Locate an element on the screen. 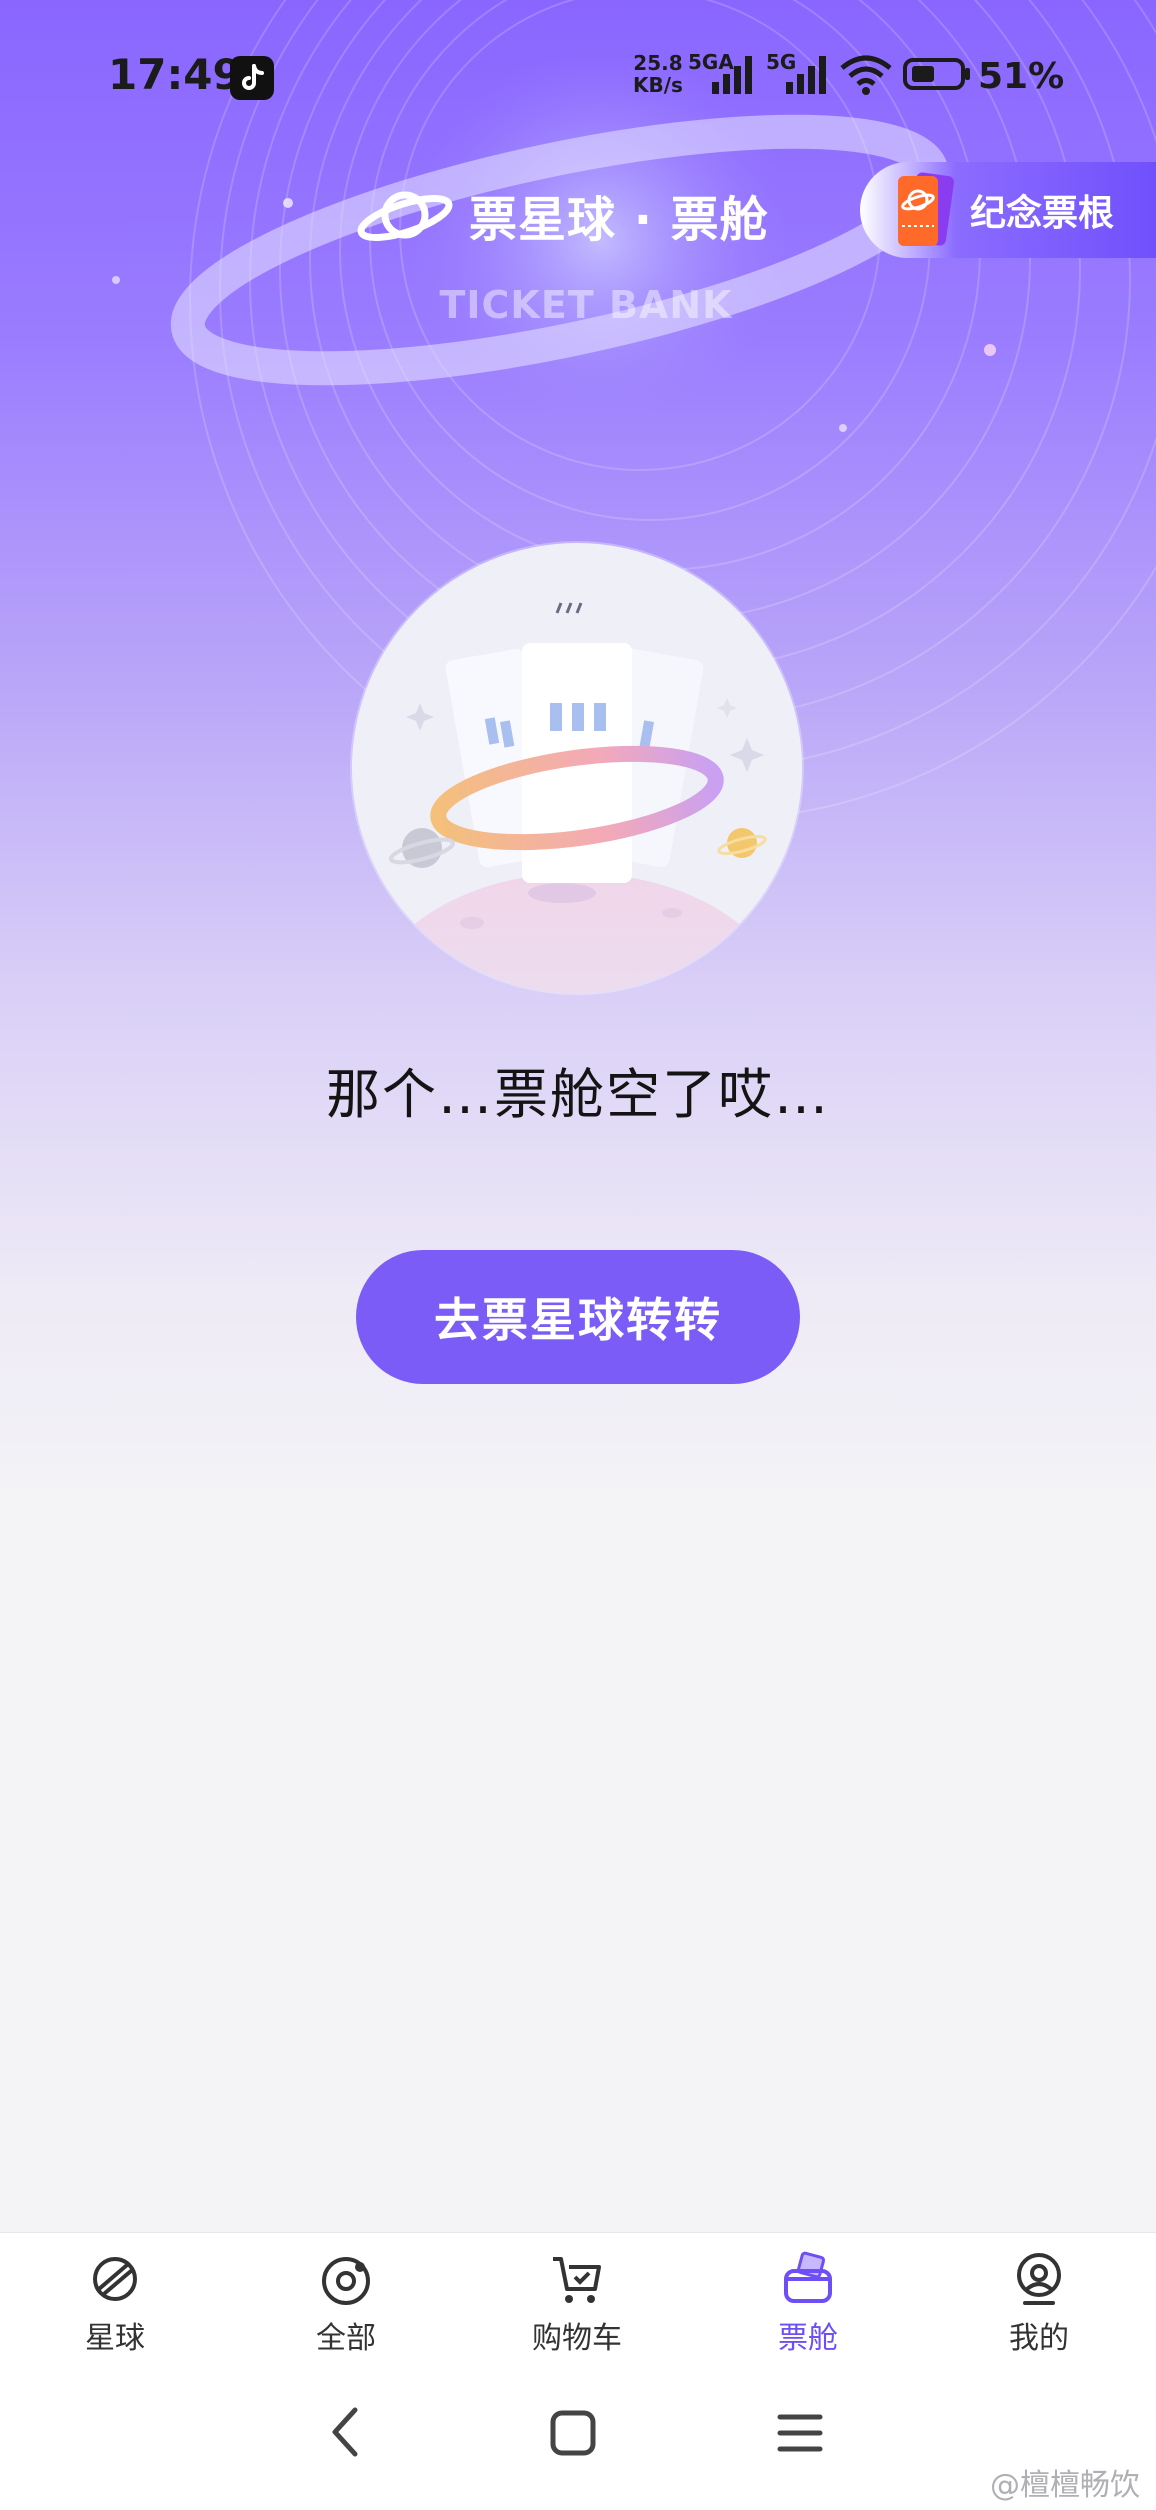  battery-icon is located at coordinates (936, 74).